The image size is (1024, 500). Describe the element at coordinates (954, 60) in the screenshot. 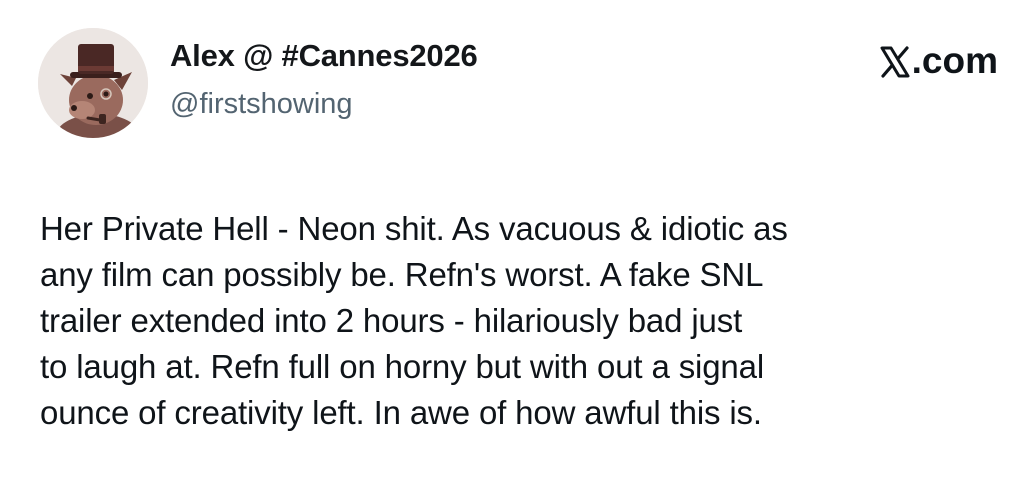

I see `site-label: .com` at that location.